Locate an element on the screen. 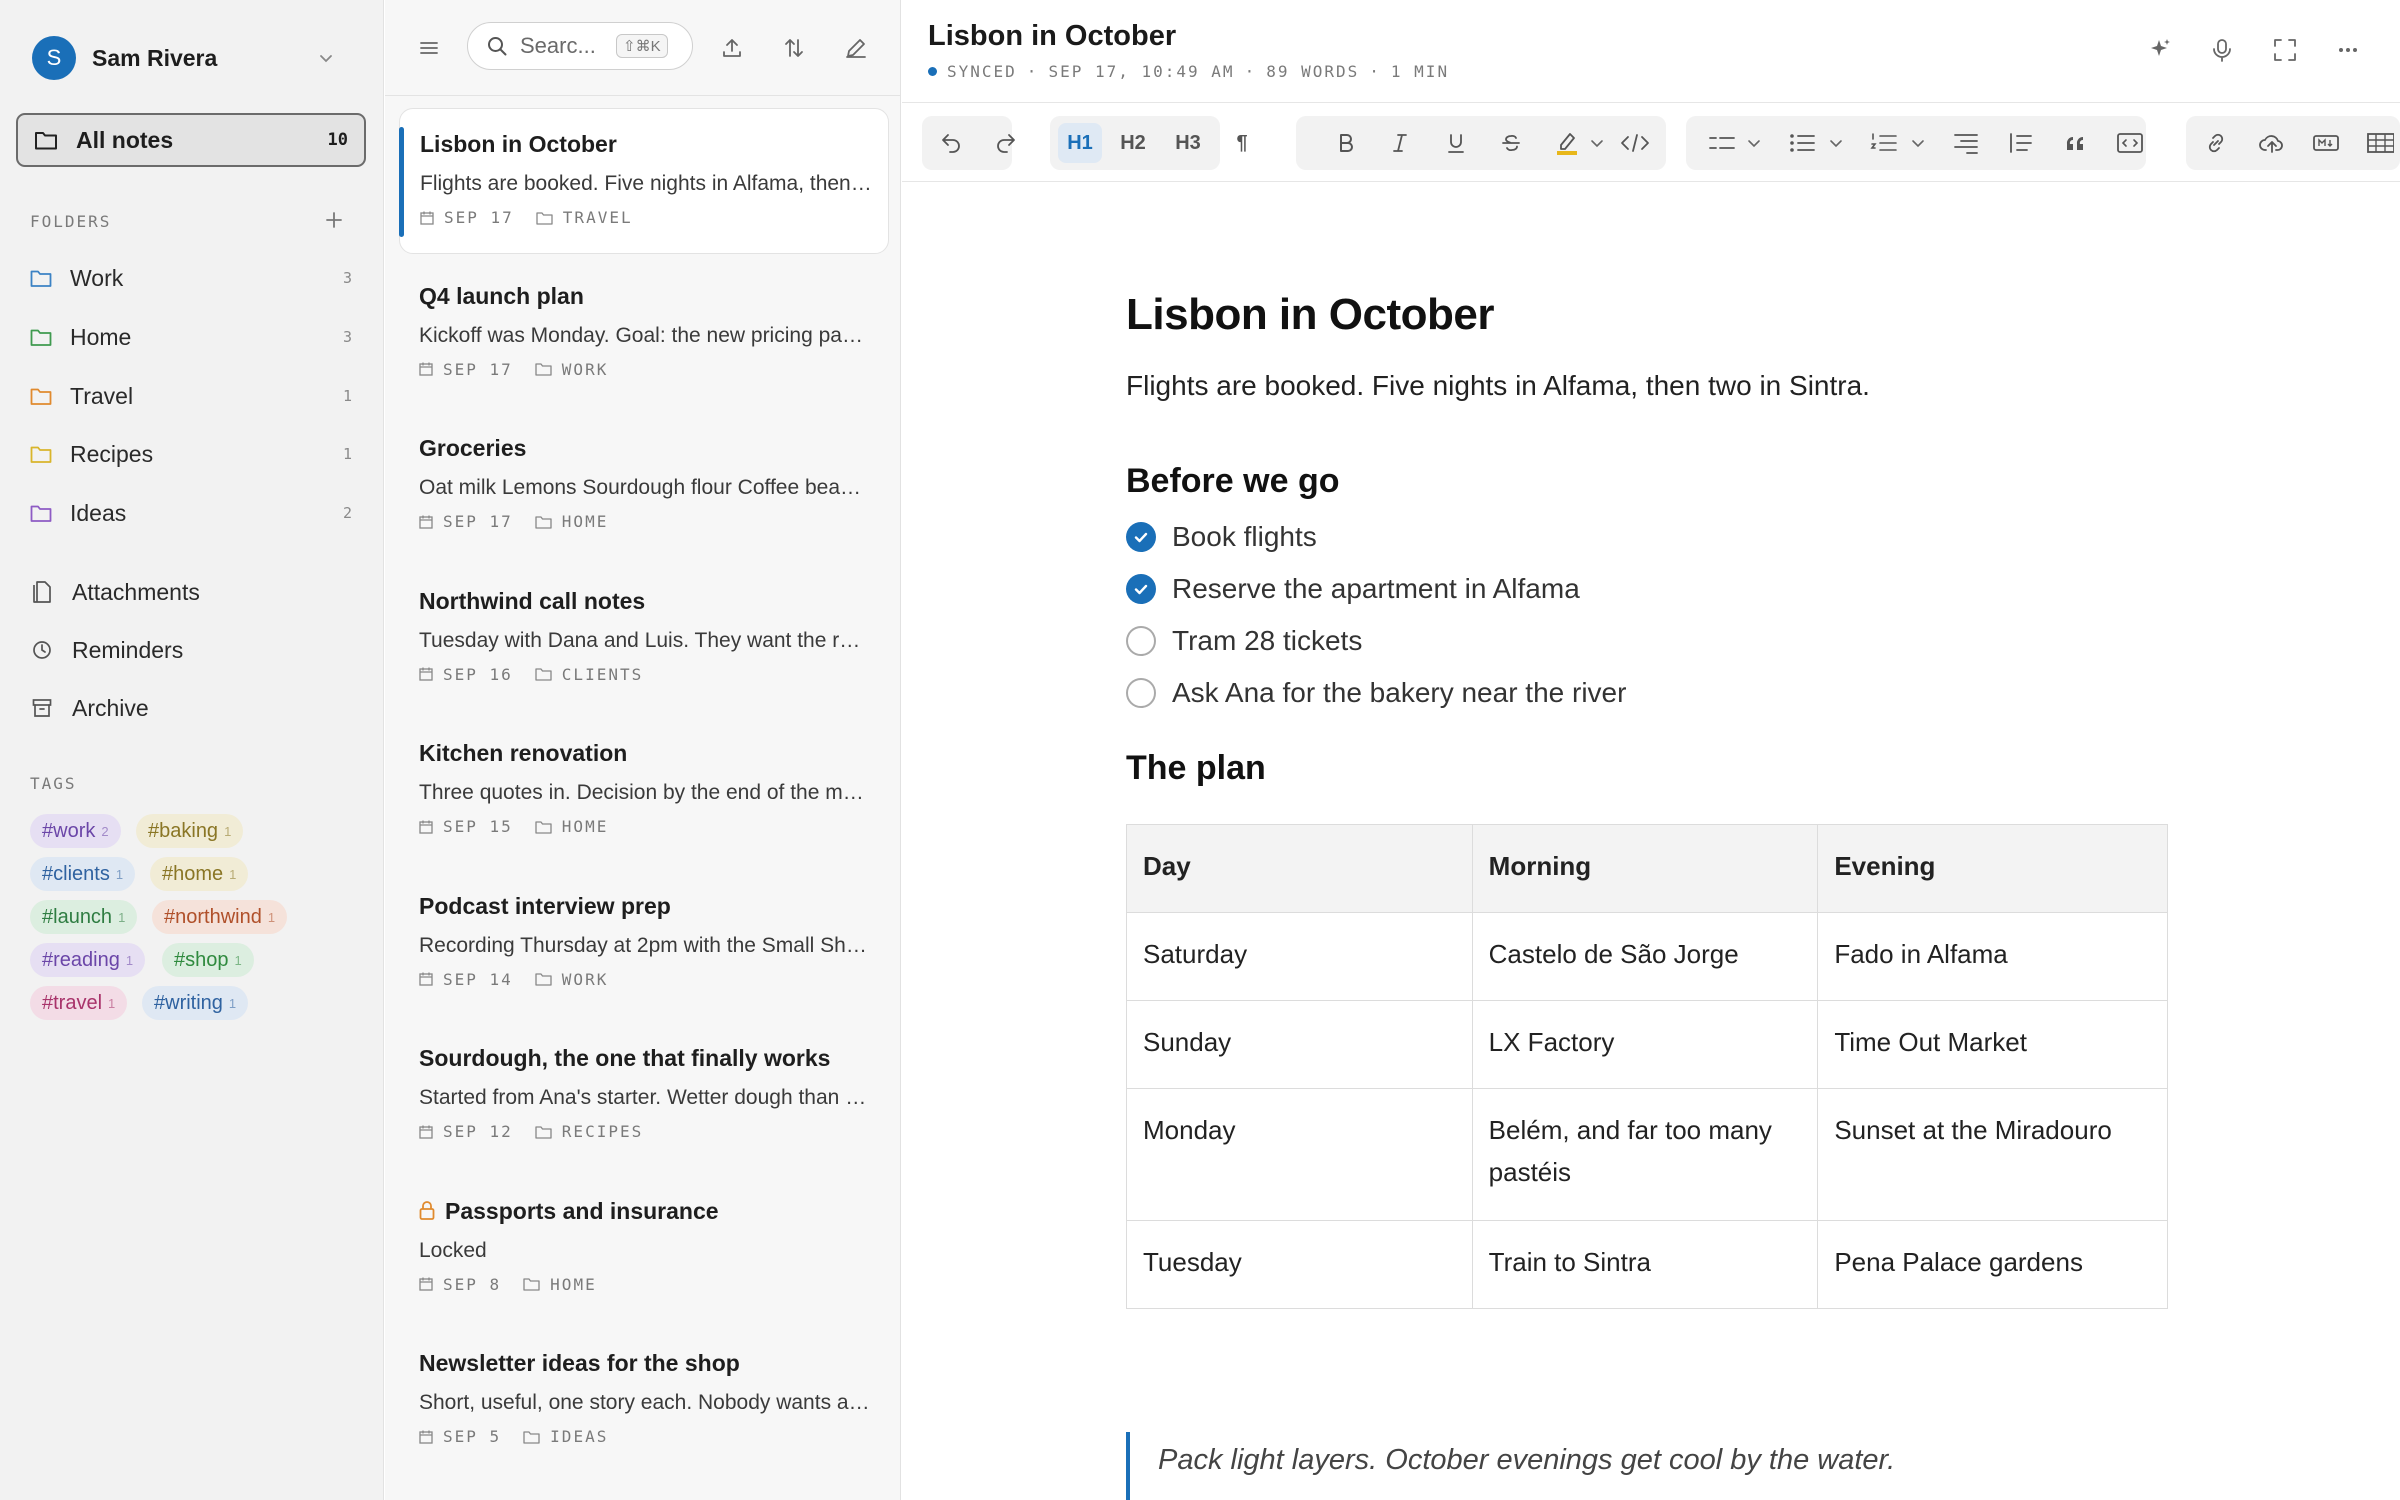  indent-button is located at coordinates (1966, 143).